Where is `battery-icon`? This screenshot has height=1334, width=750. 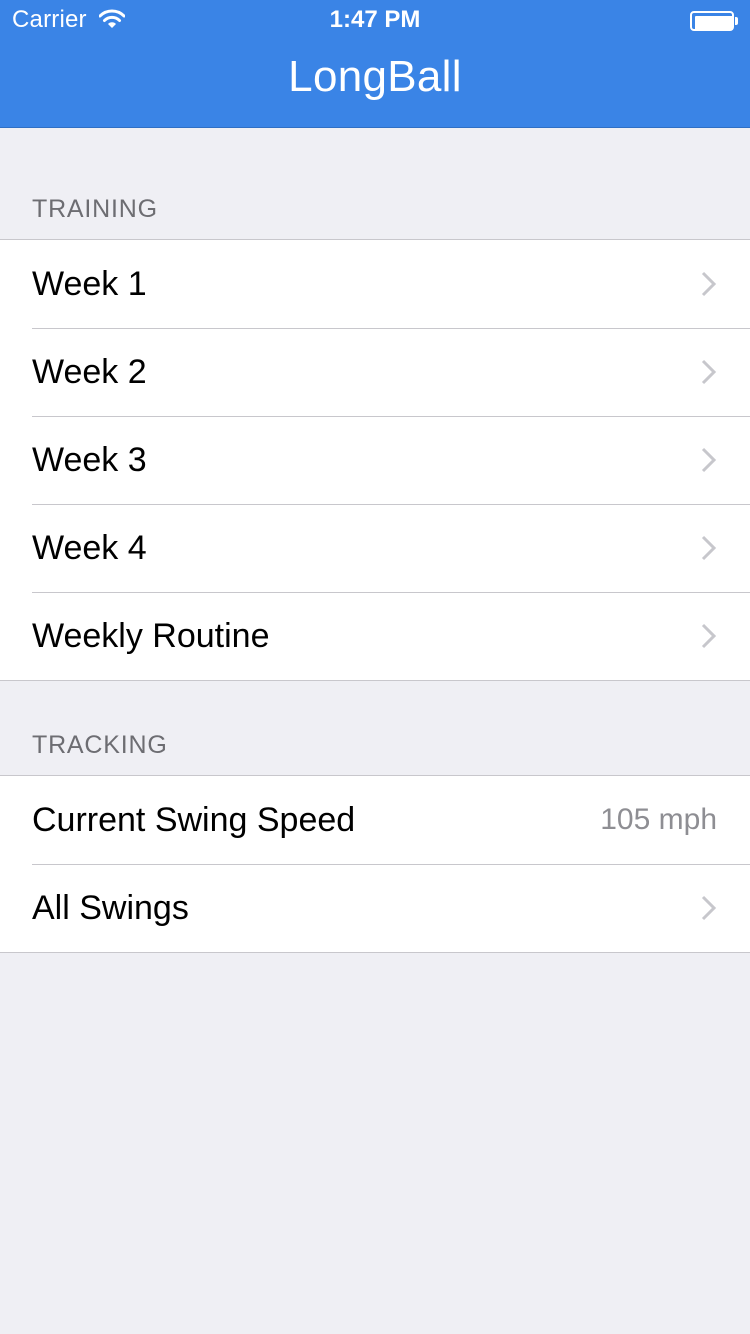
battery-icon is located at coordinates (714, 21).